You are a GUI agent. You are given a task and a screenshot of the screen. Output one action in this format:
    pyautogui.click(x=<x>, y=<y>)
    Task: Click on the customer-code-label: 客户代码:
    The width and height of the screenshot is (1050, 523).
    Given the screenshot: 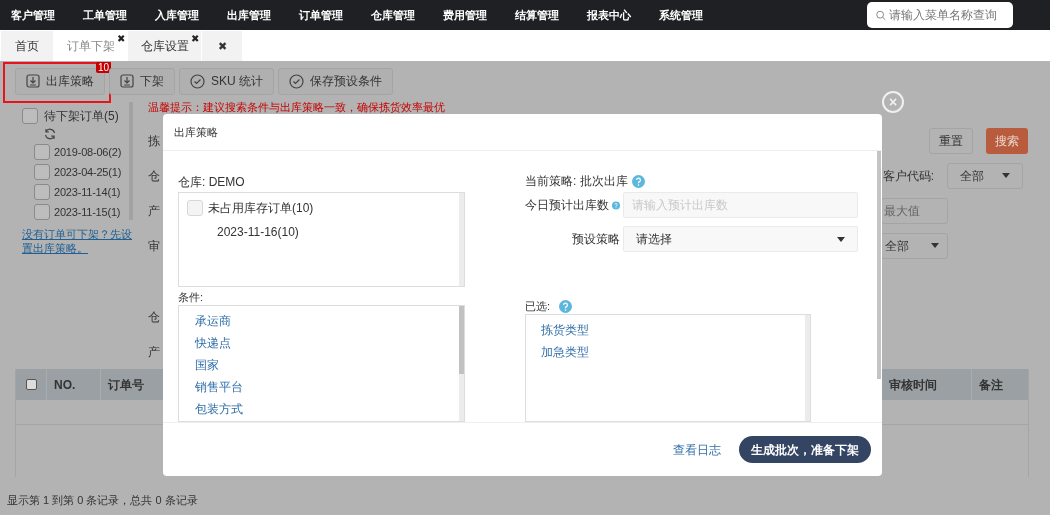 What is the action you would take?
    pyautogui.click(x=908, y=176)
    